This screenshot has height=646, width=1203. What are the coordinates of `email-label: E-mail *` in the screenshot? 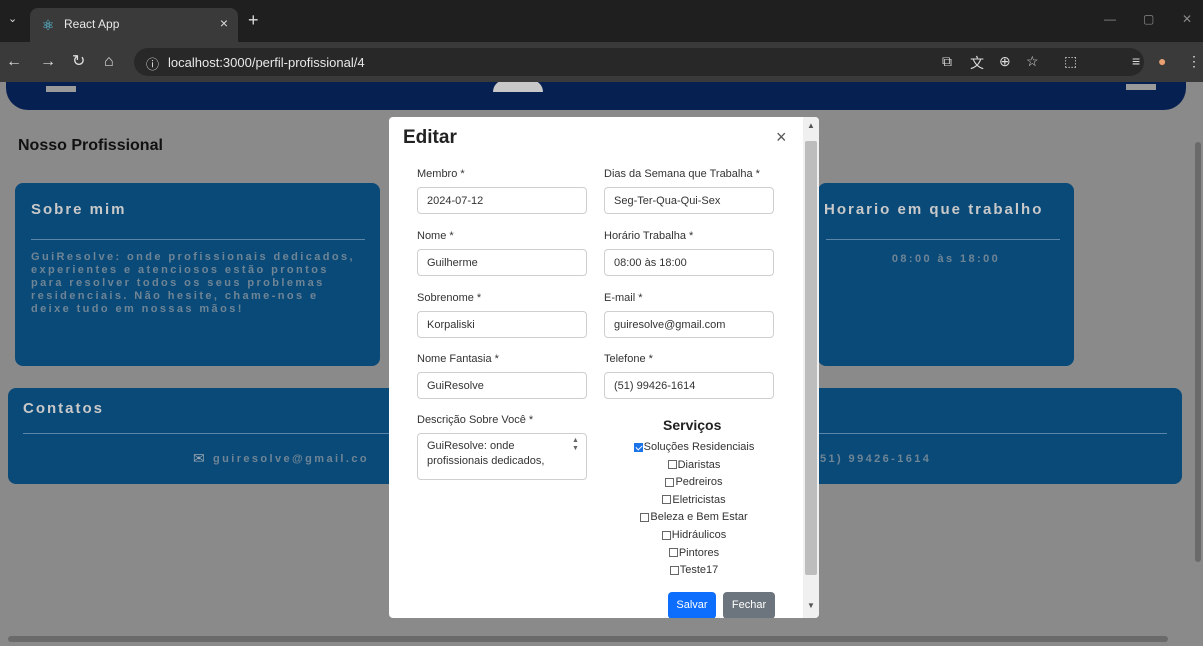 It's located at (623, 298).